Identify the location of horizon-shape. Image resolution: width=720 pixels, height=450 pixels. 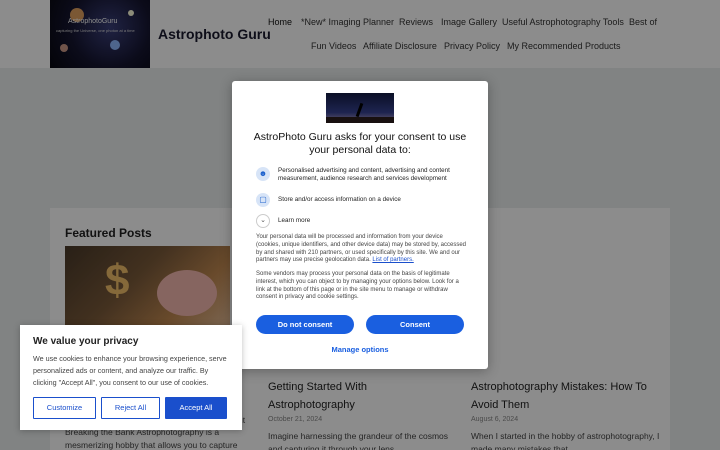
(360, 120).